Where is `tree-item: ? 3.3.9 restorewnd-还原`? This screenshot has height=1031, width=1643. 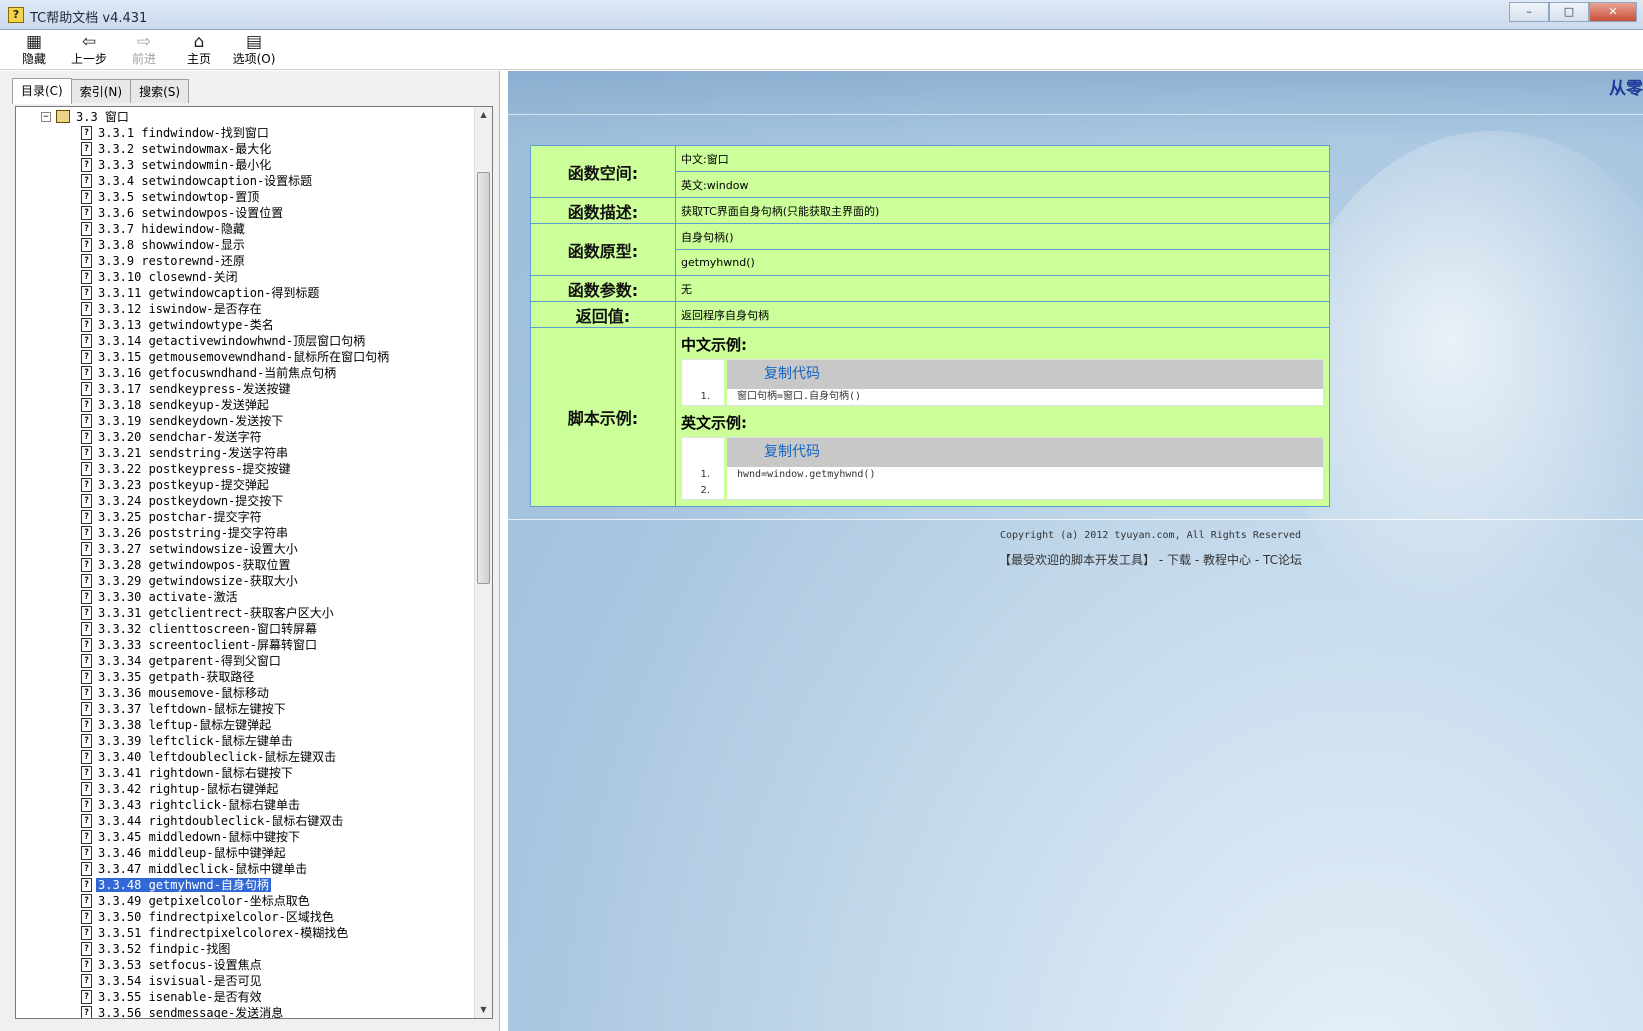
tree-item: ? 3.3.9 restorewnd-还原 is located at coordinates (243, 261).